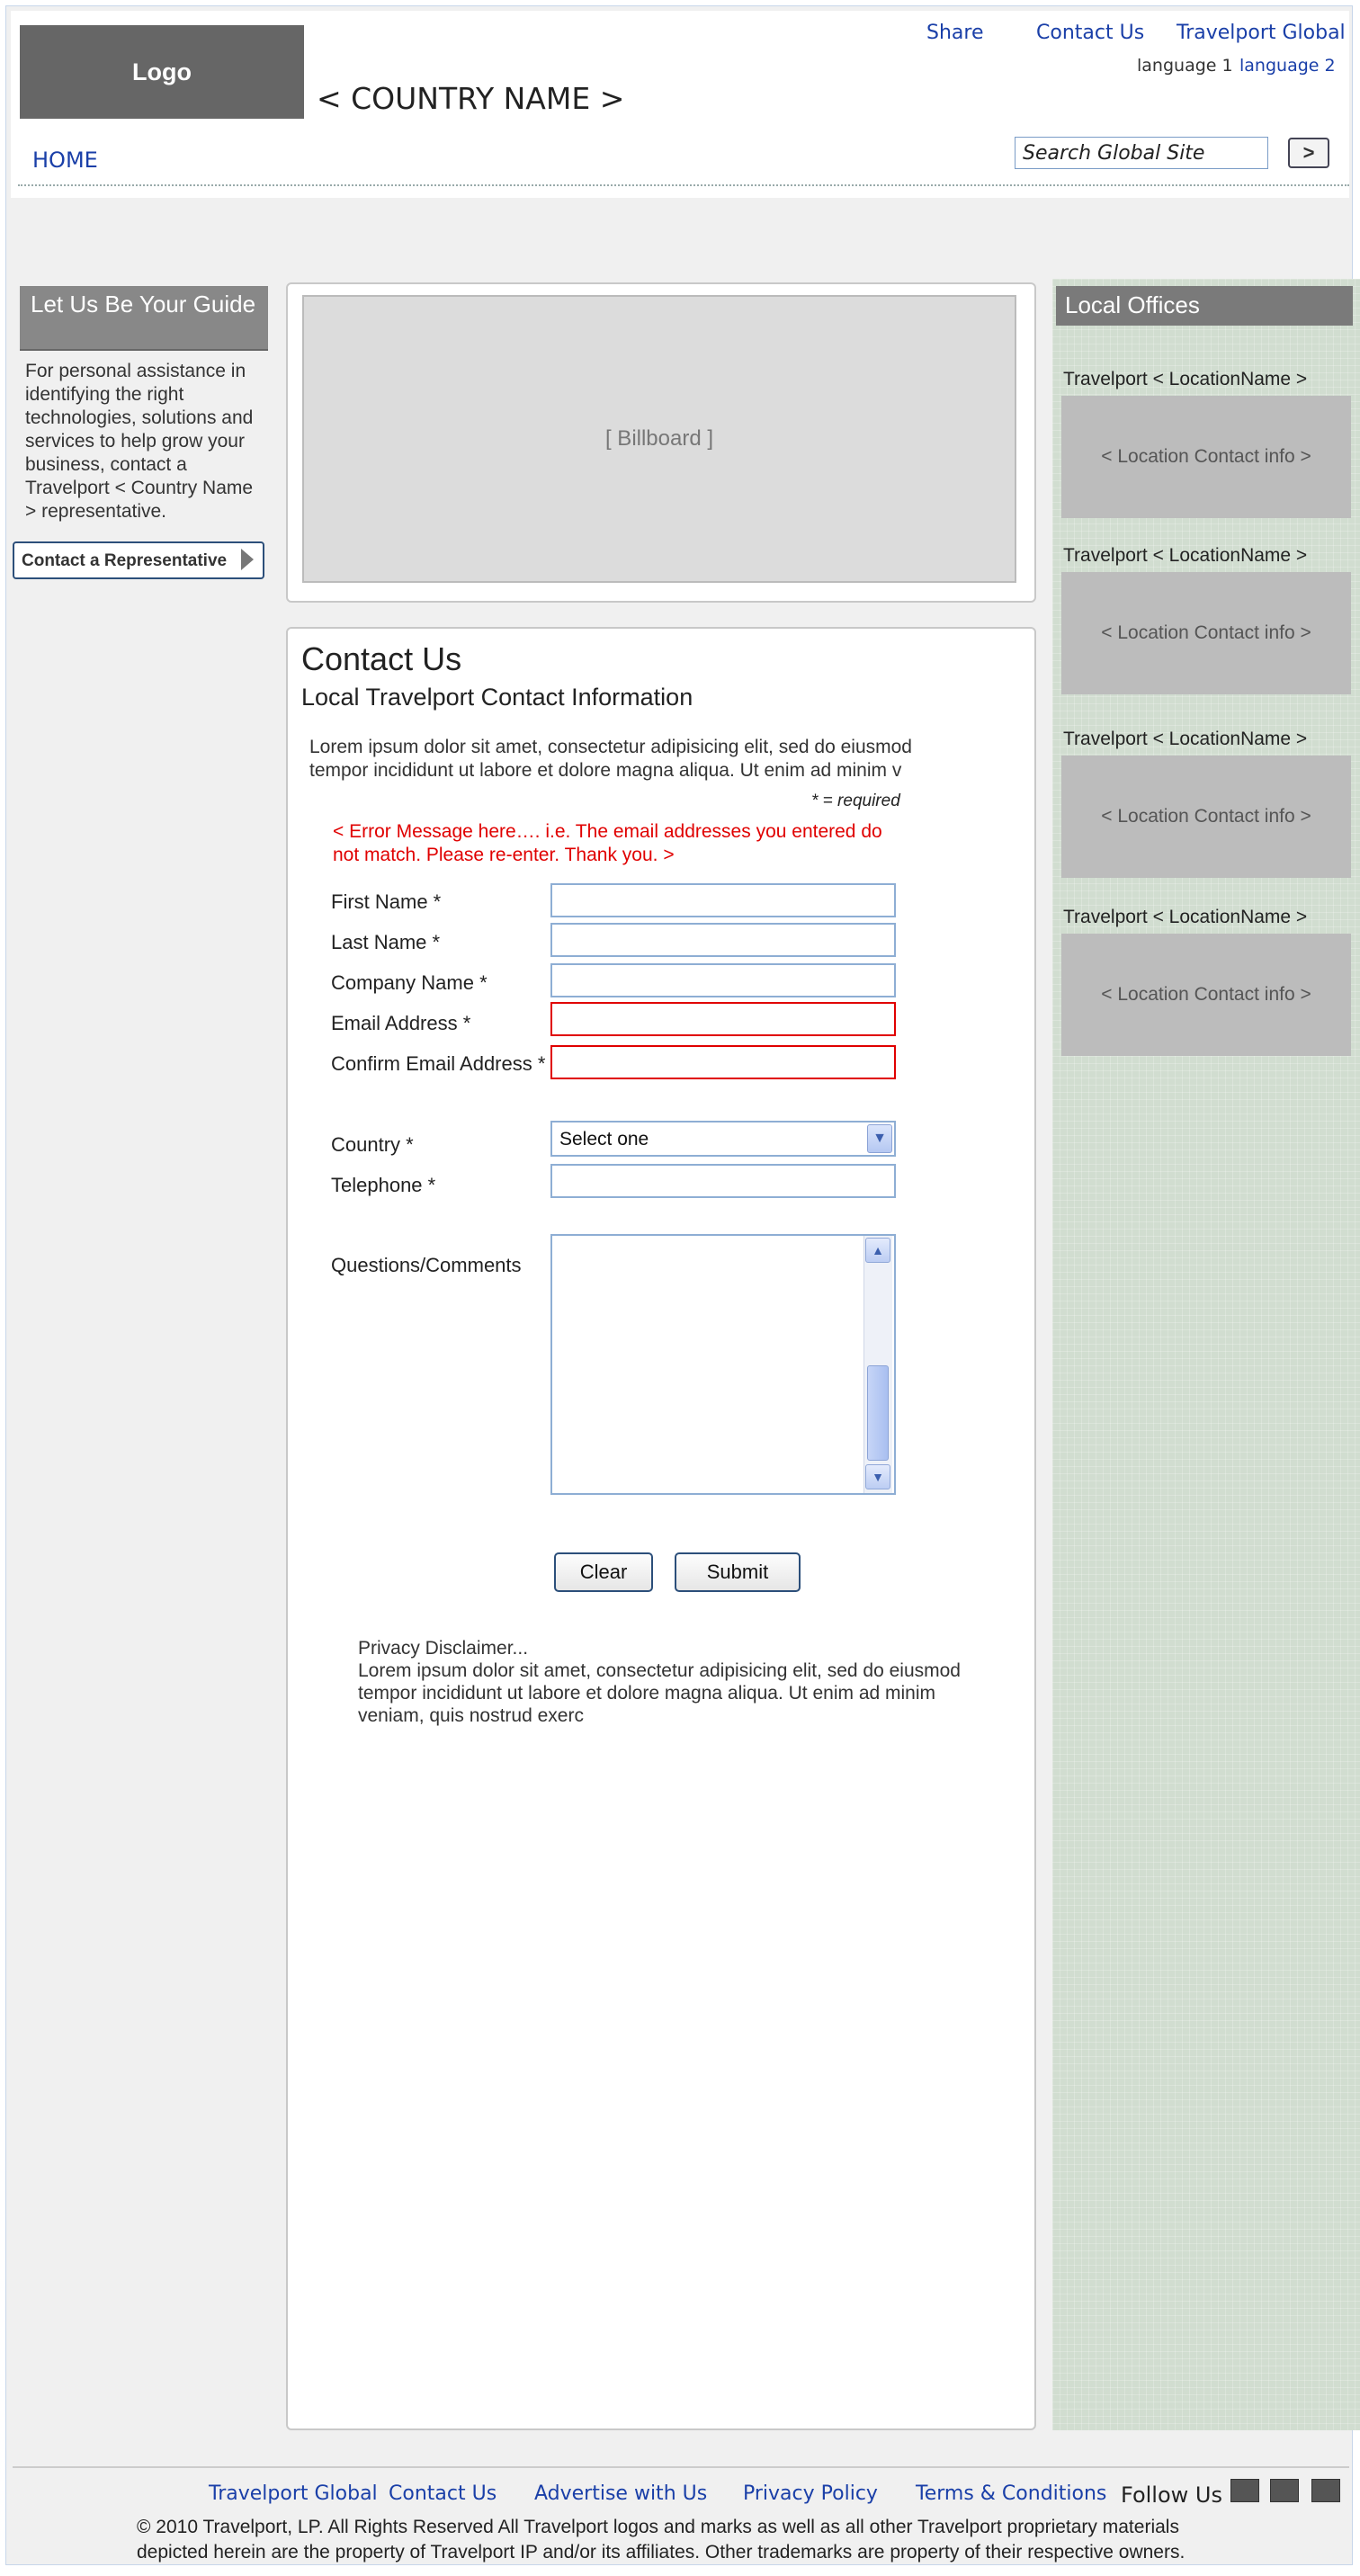 The width and height of the screenshot is (1360, 2576). What do you see at coordinates (1011, 2493) in the screenshot?
I see `footer-terms-link: Terms & Conditions` at bounding box center [1011, 2493].